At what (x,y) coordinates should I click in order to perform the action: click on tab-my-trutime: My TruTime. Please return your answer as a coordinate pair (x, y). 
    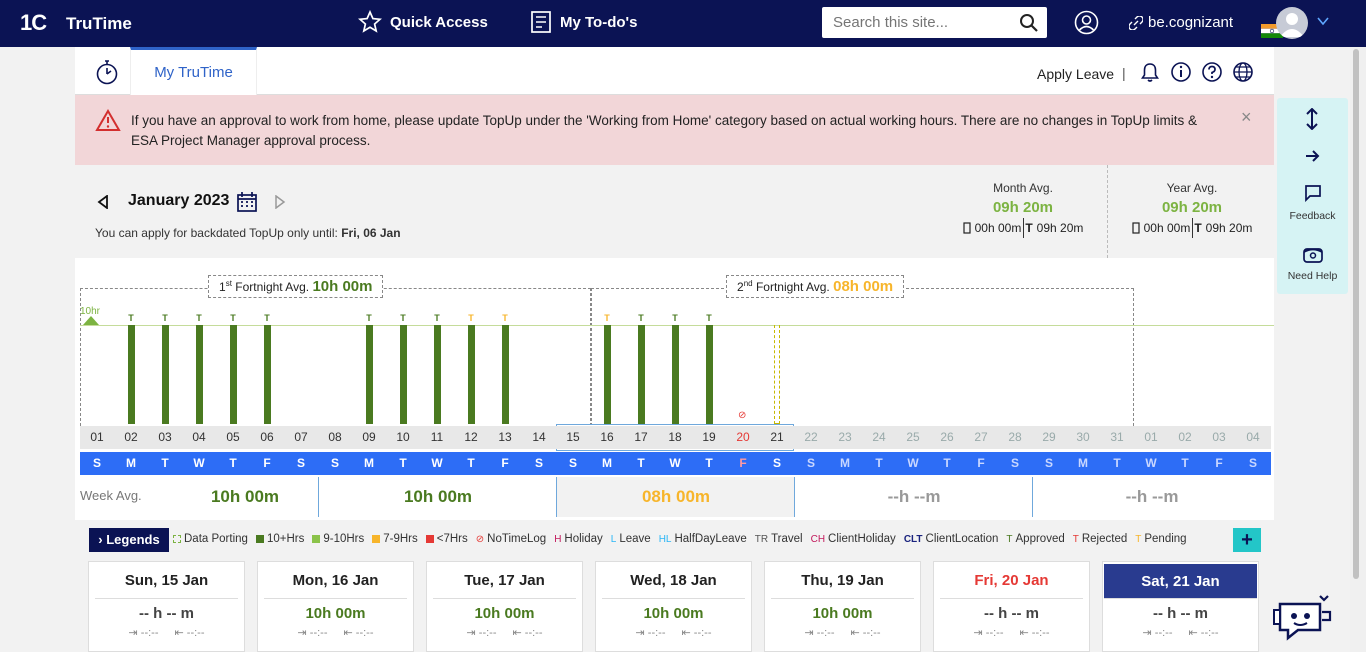
    Looking at the image, I should click on (193, 71).